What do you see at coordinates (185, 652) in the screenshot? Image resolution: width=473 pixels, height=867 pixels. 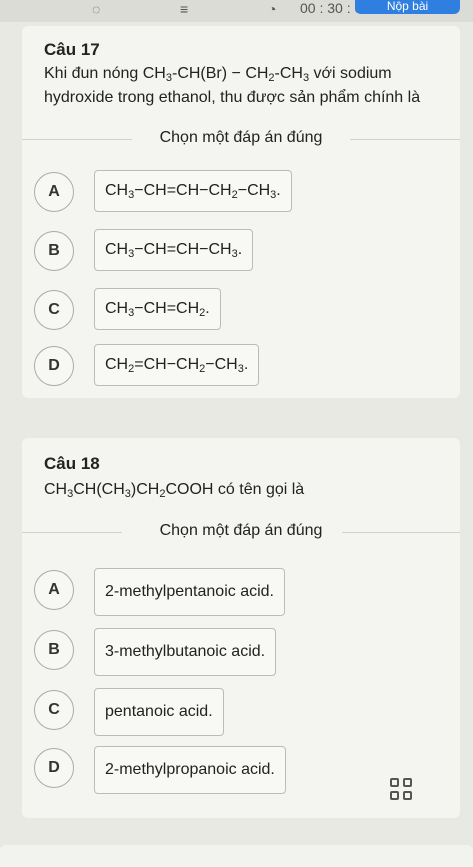 I see `option-text: 3-methylbutanoic acid.` at bounding box center [185, 652].